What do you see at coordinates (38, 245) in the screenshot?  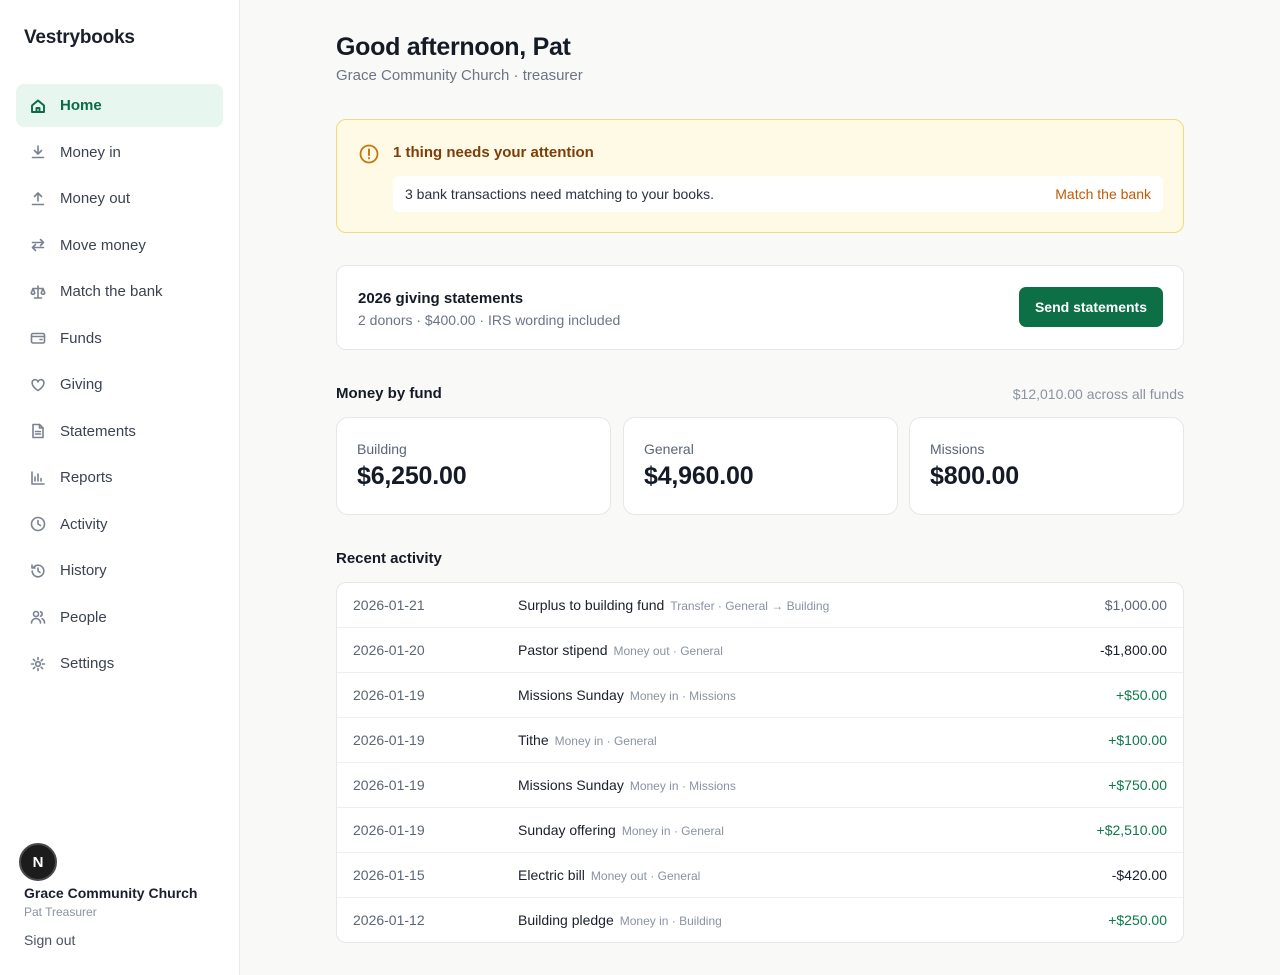 I see `transfer-icon` at bounding box center [38, 245].